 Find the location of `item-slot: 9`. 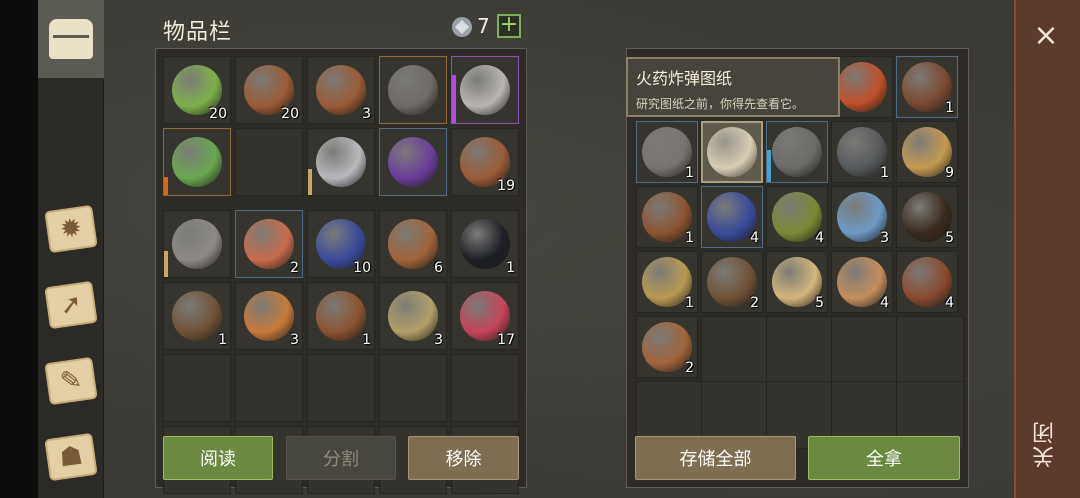

item-slot: 9 is located at coordinates (927, 152).